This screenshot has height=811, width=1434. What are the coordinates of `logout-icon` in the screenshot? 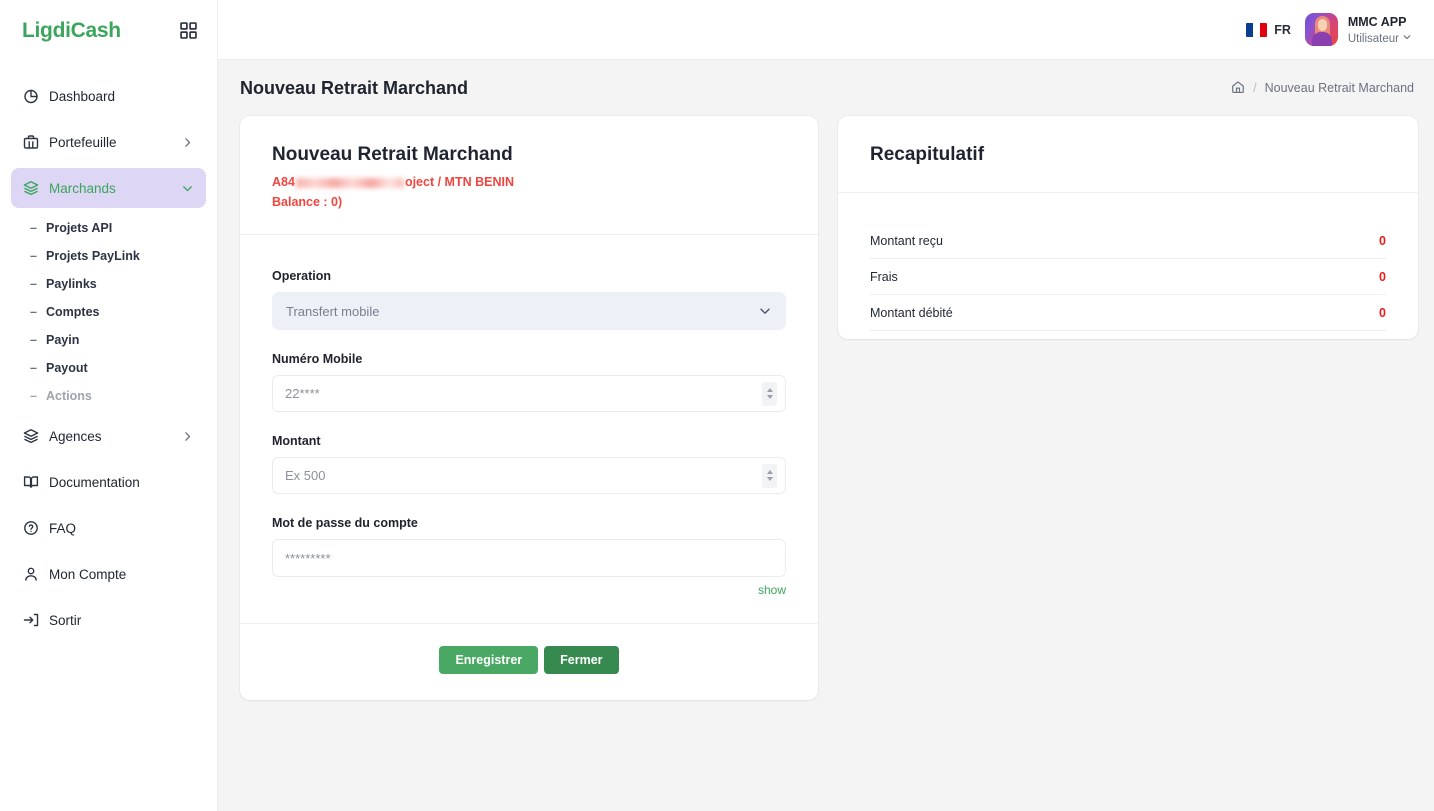 It's located at (36, 620).